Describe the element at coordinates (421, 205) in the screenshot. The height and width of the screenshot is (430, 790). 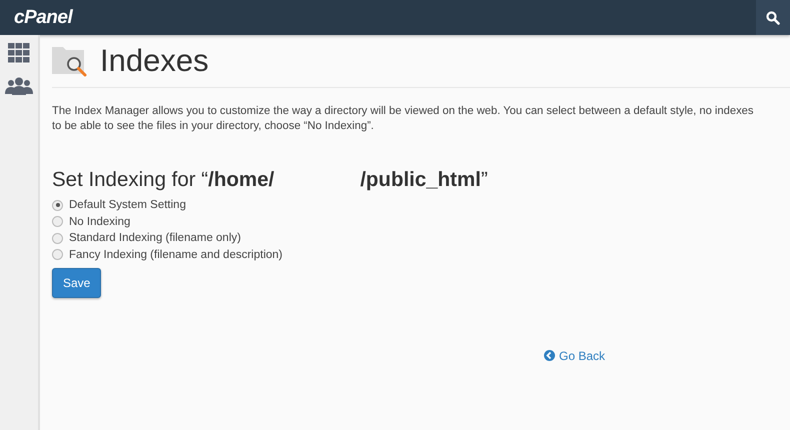
I see `radio-option: Default System Setting` at that location.